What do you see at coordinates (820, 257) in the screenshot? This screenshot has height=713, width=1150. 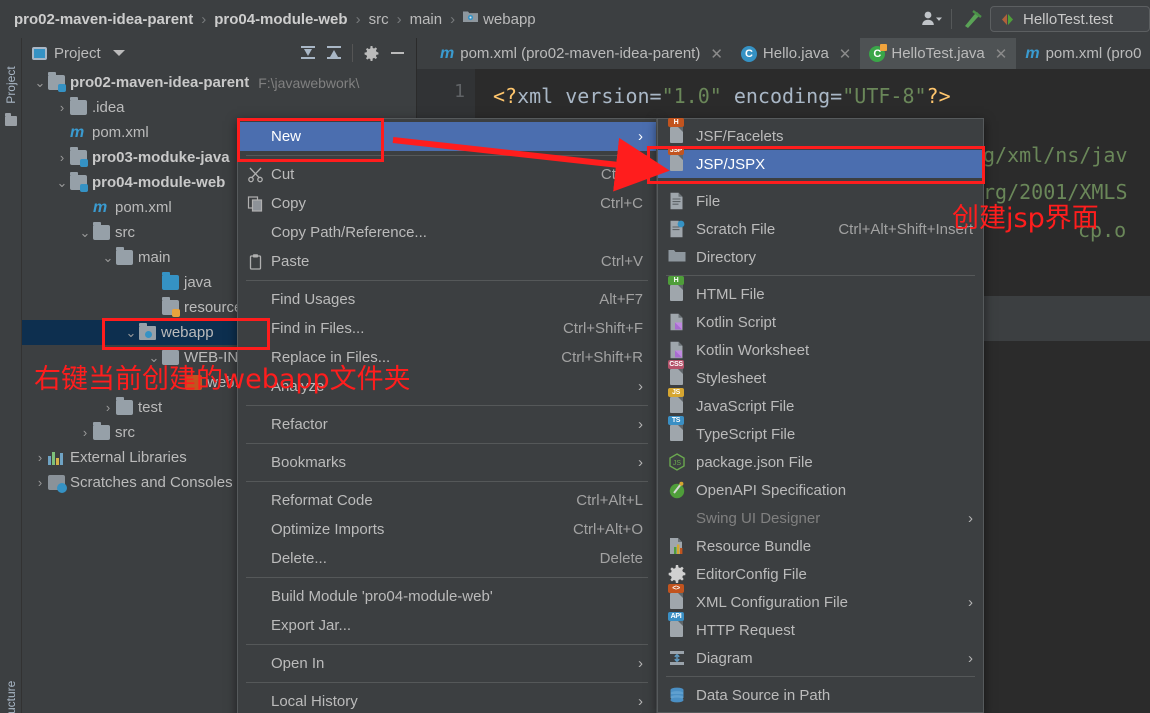 I see `submenu-item-directory: Directory` at bounding box center [820, 257].